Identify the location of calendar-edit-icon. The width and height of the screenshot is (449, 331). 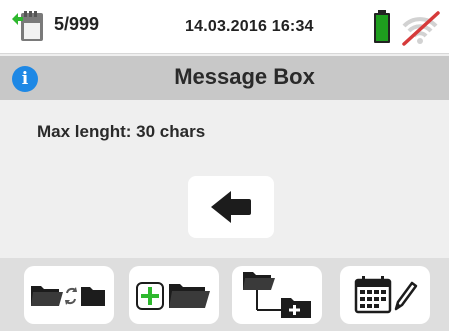
(386, 295).